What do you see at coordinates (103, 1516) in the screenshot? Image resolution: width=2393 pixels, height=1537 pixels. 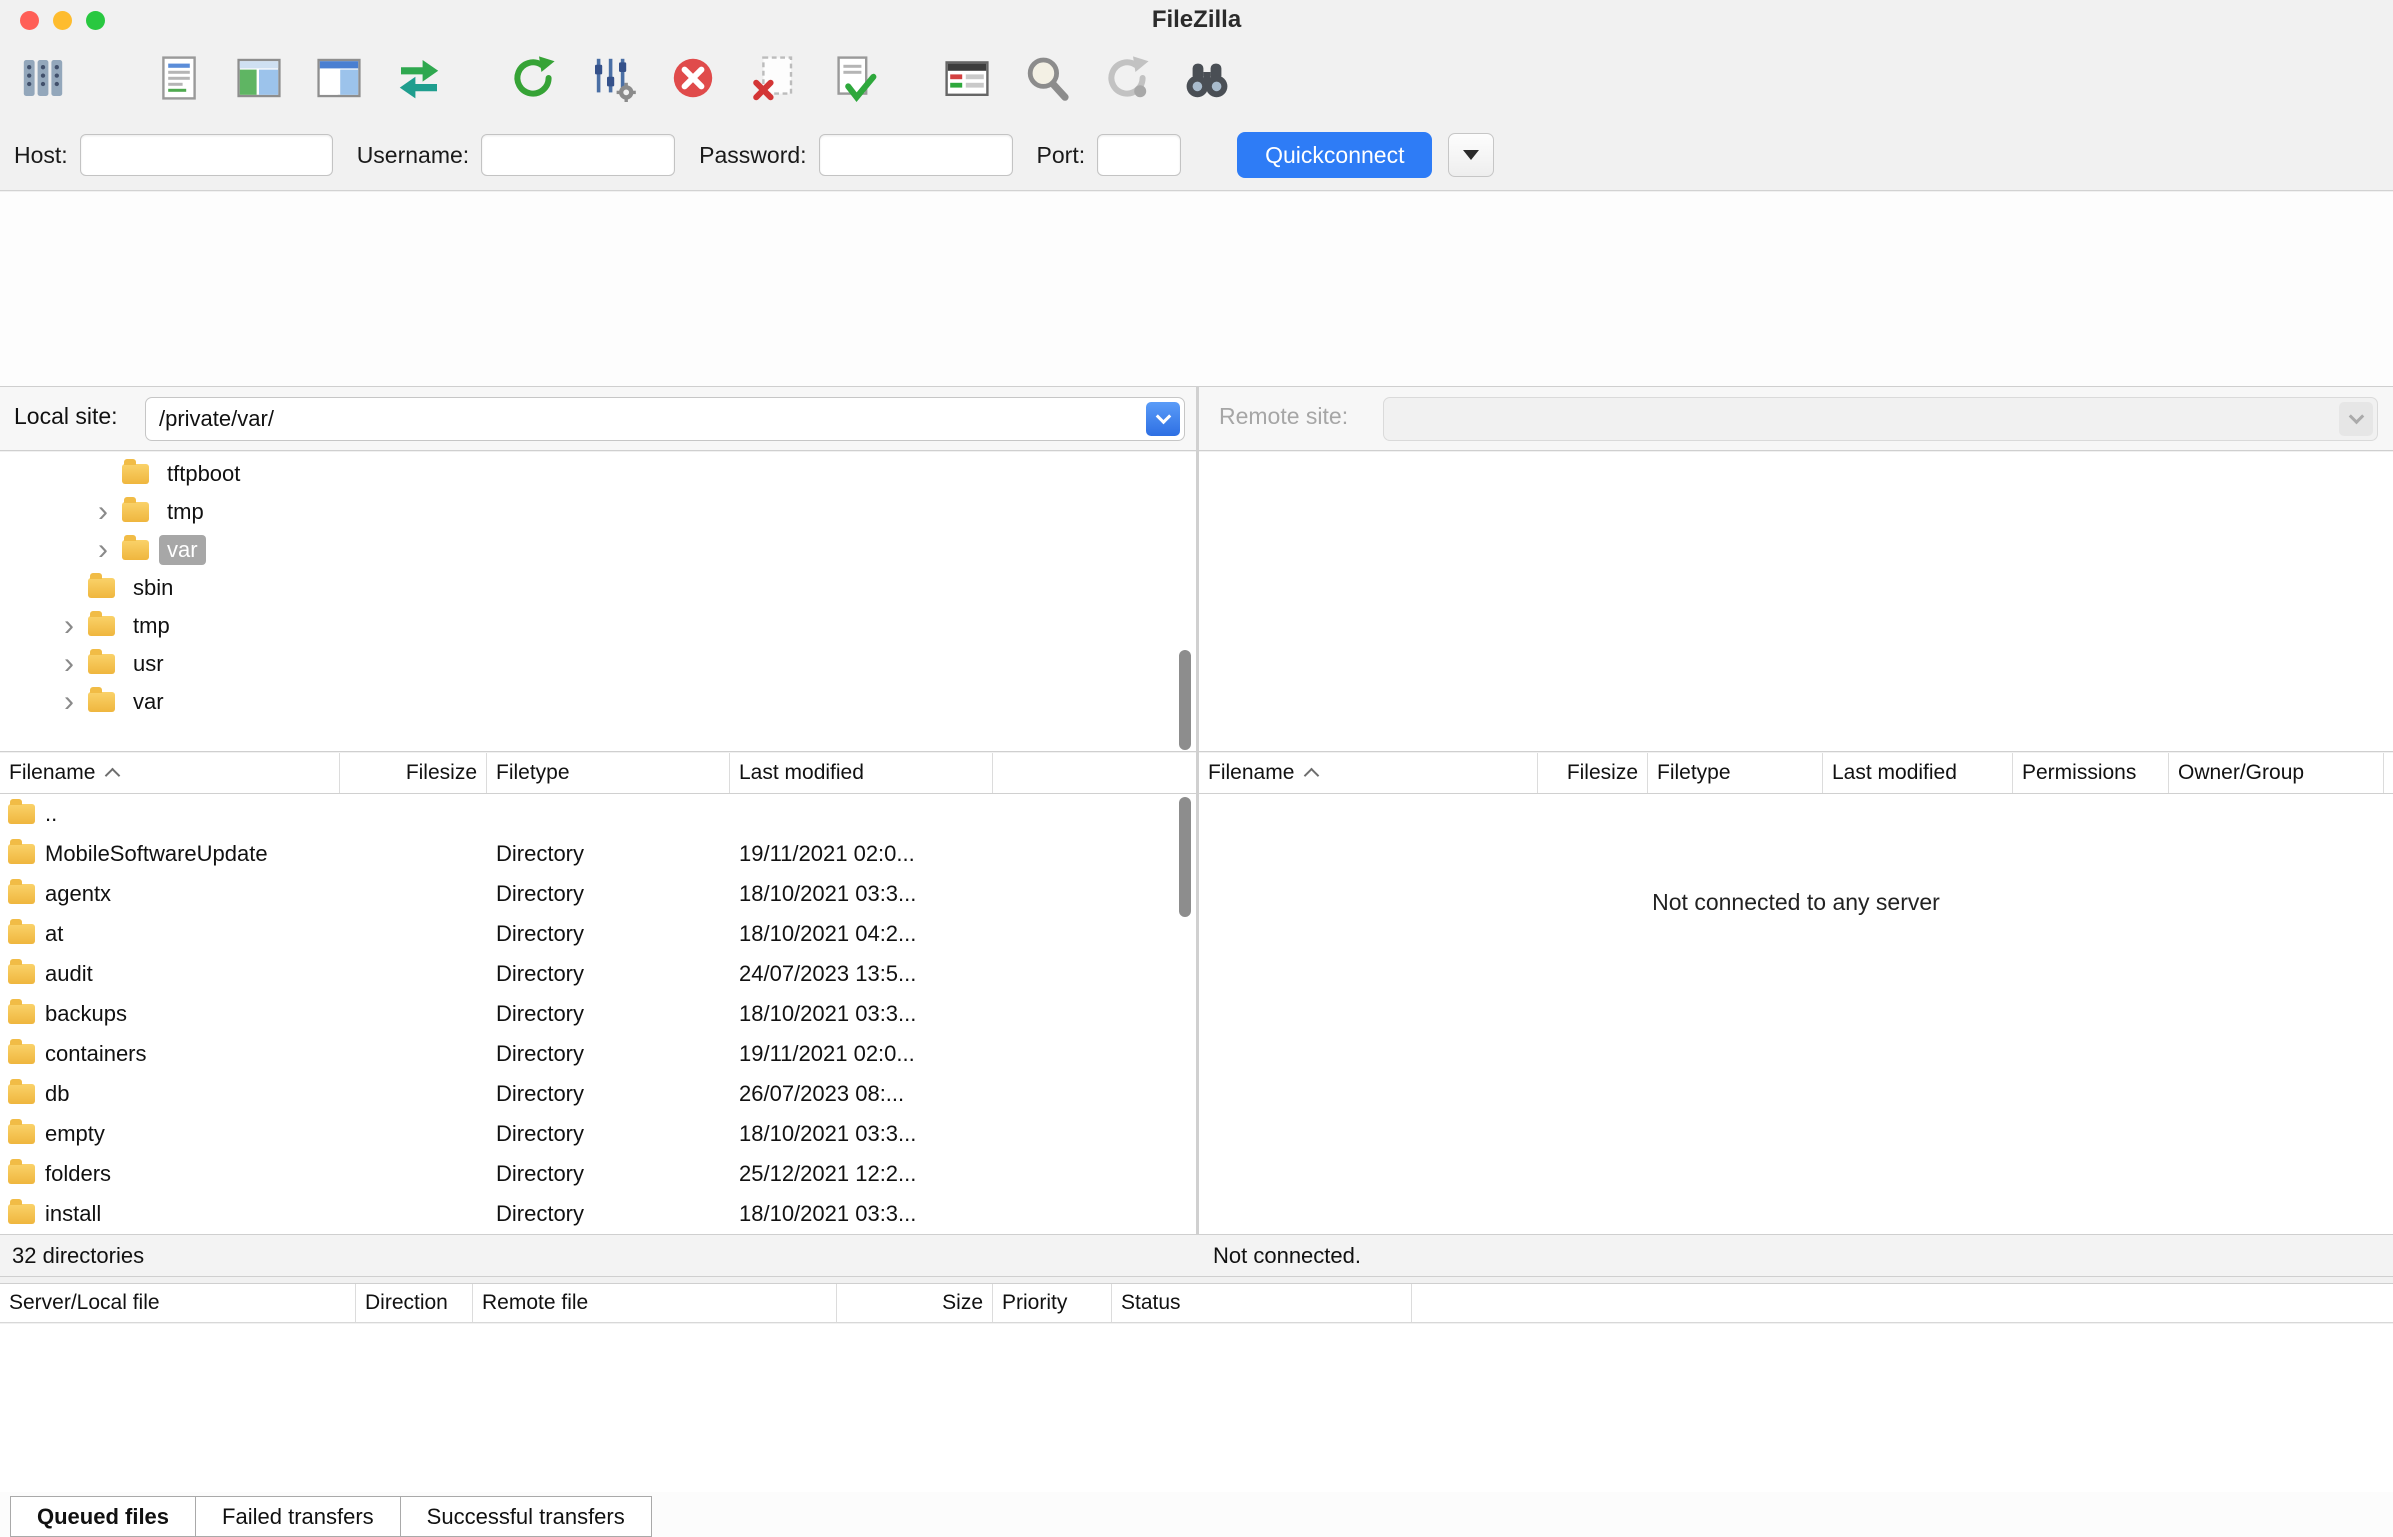 I see `tab-queued-files: Queued files` at bounding box center [103, 1516].